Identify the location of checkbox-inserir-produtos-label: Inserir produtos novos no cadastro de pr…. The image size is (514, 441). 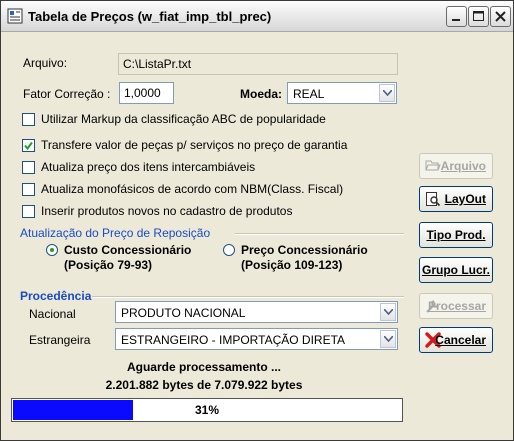
(167, 211).